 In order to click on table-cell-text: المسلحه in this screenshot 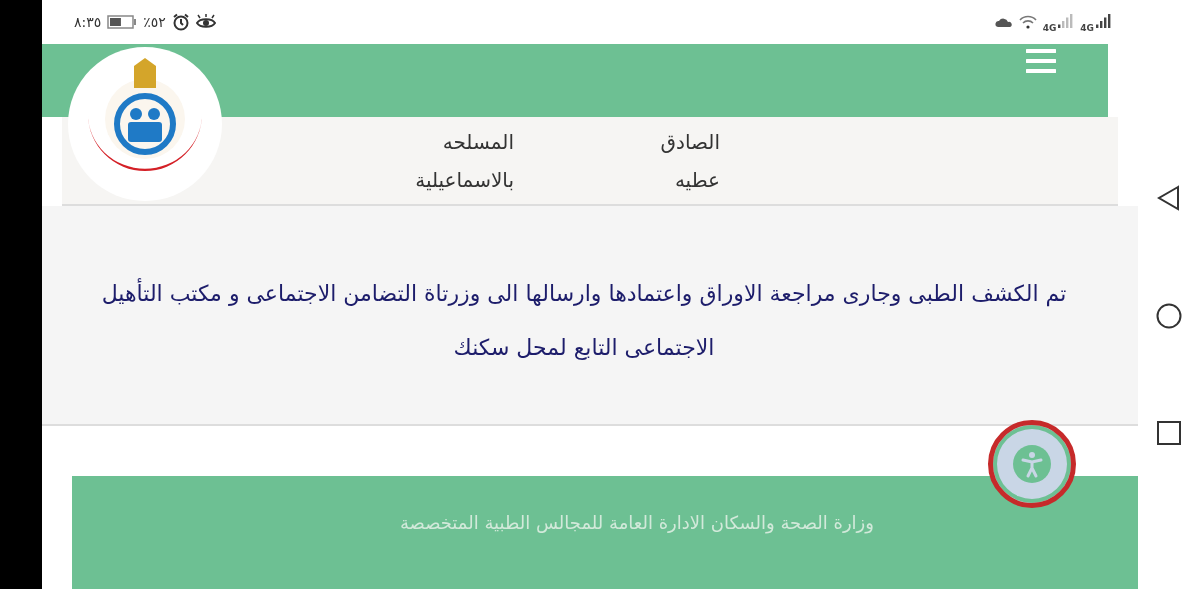, I will do `click(477, 141)`.